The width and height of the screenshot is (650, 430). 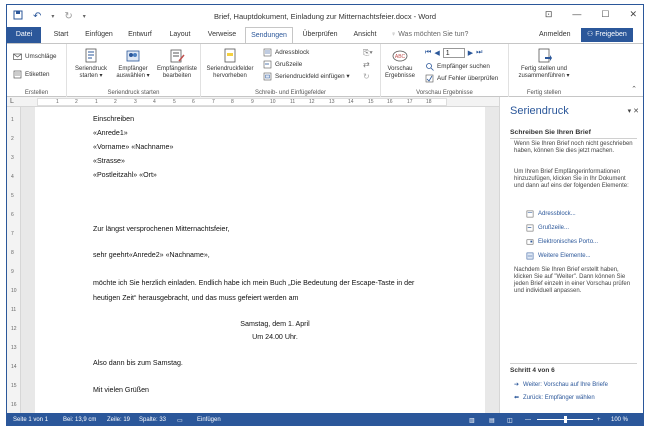 I want to click on print-layout-icon: ▤, so click(x=492, y=420).